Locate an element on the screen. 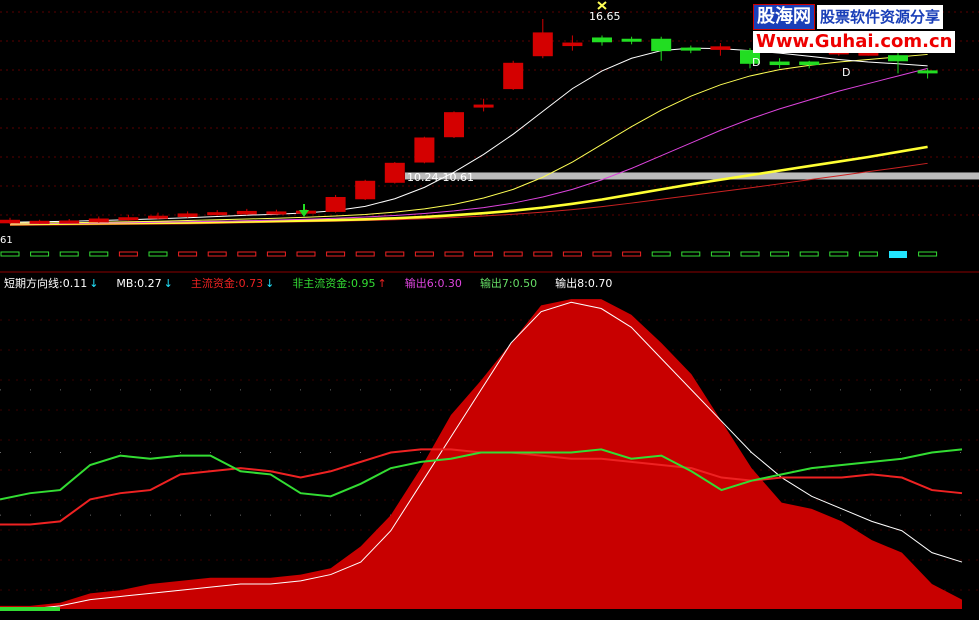  signal-strip is located at coordinates (469, 254).